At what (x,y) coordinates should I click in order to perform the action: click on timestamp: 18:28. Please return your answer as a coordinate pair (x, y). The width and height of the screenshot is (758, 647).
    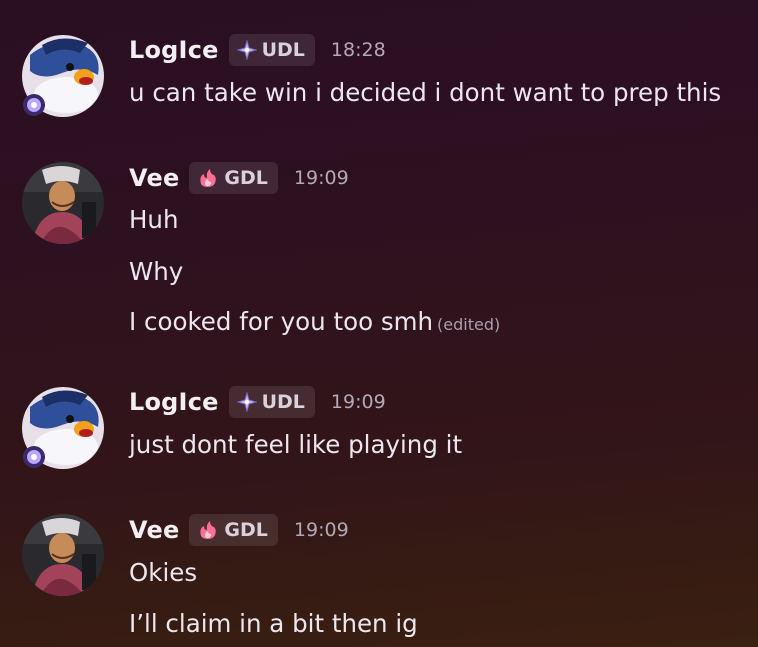
    Looking at the image, I should click on (358, 50).